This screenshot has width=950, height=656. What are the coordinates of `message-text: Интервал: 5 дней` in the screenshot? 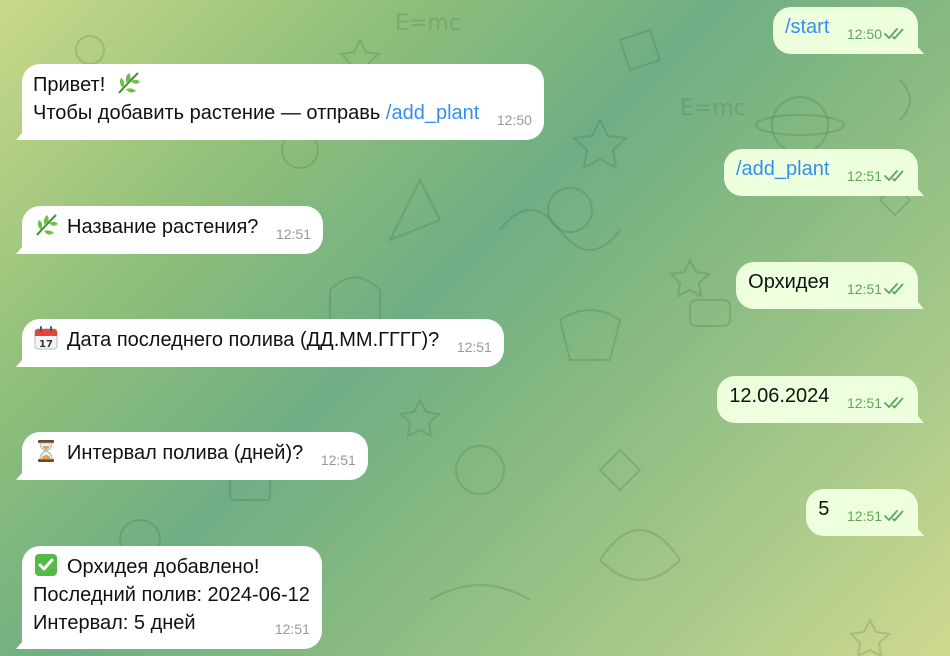 It's located at (114, 623).